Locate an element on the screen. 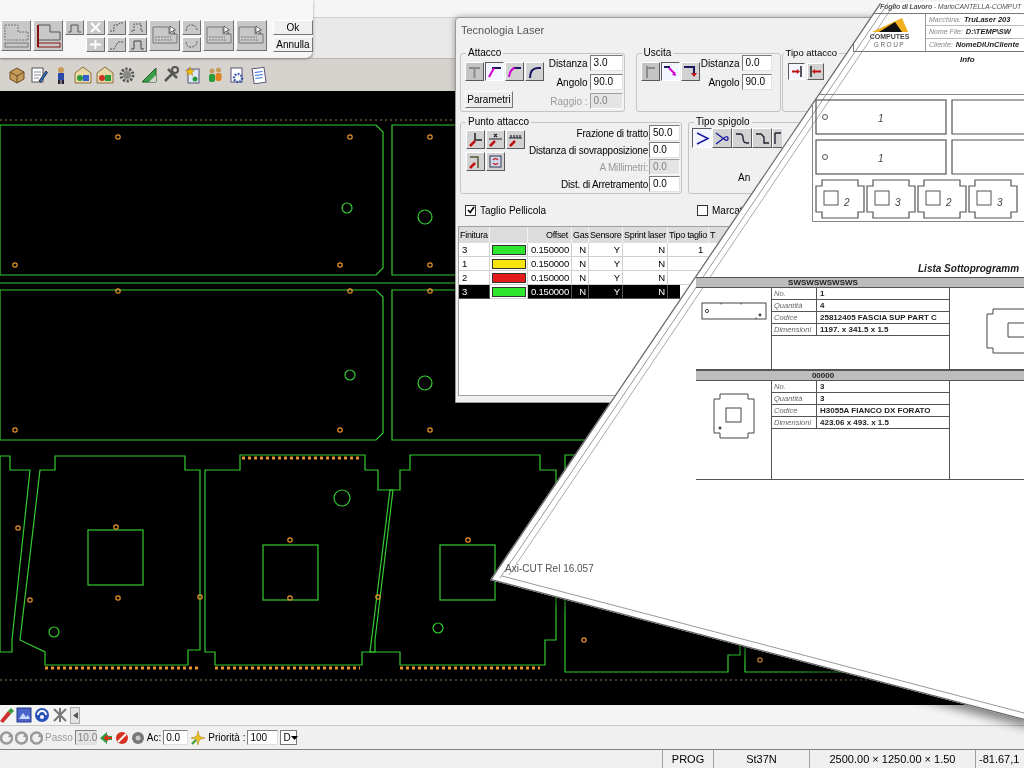  field-label: Passo is located at coordinates (59, 737).